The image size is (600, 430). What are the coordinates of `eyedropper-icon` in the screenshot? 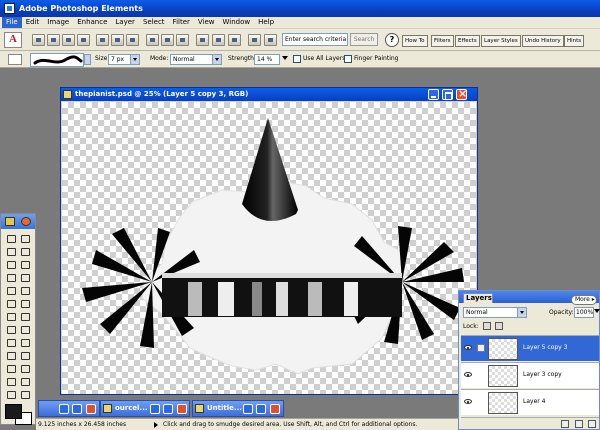 It's located at (25, 251).